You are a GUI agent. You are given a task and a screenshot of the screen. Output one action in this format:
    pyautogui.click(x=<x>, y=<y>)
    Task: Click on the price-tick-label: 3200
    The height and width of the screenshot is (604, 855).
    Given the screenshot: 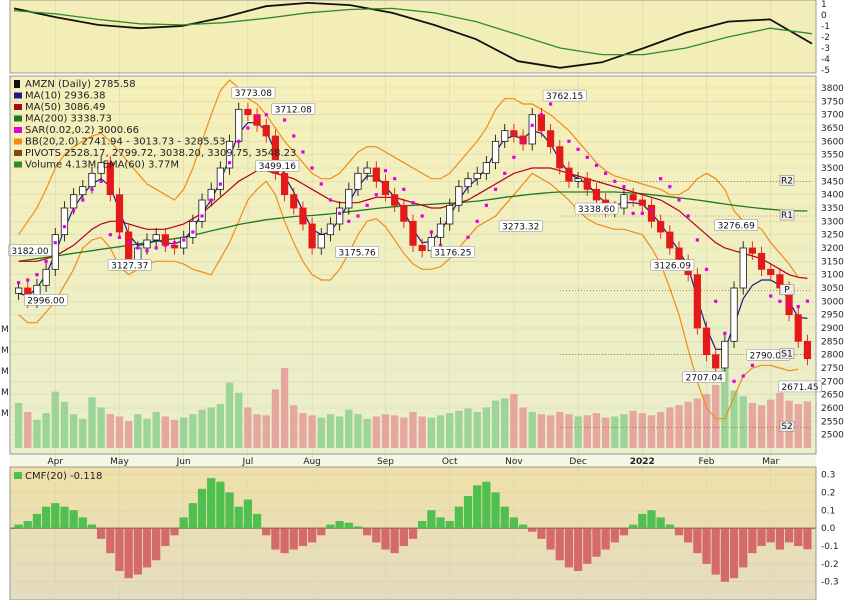 What is the action you would take?
    pyautogui.click(x=832, y=249)
    